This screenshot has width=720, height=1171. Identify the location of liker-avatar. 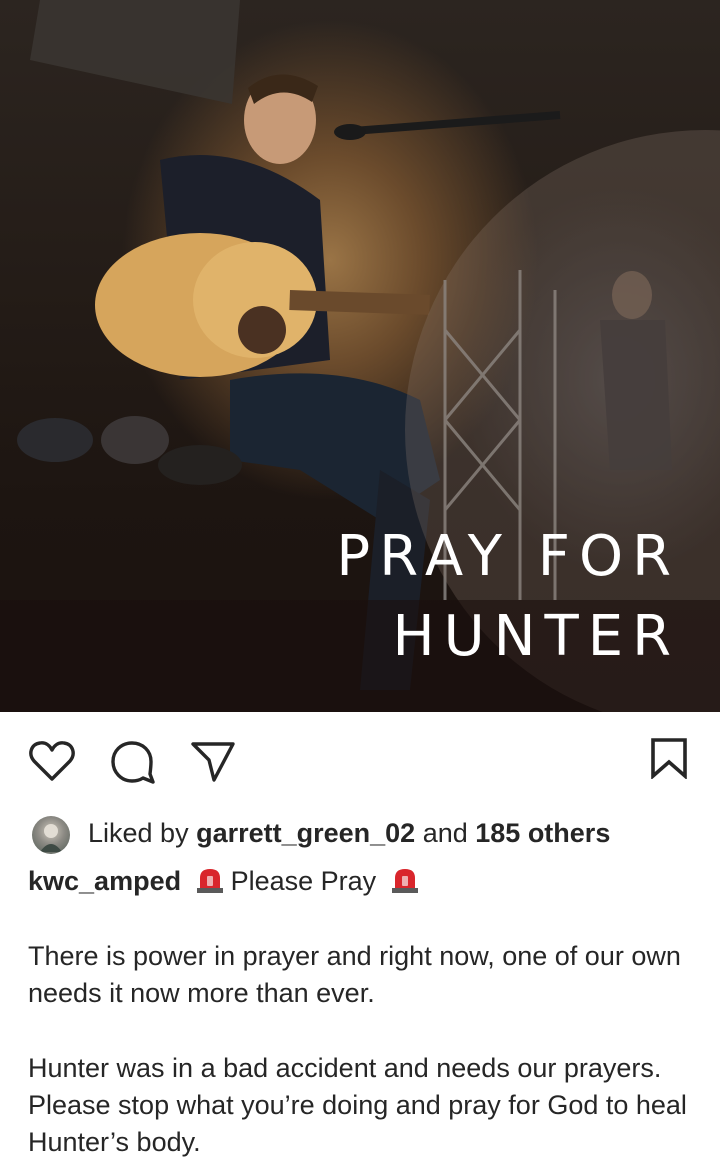
(51, 835).